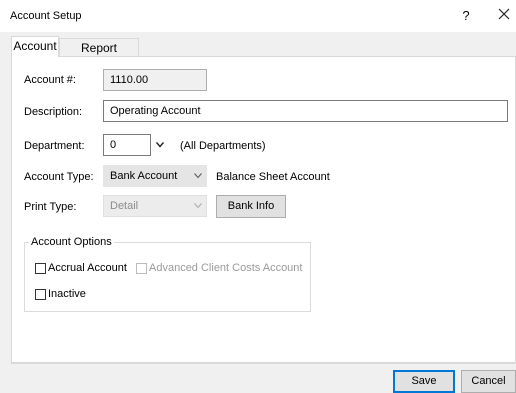 The width and height of the screenshot is (516, 393). What do you see at coordinates (53, 112) in the screenshot?
I see `description-label: Description:` at bounding box center [53, 112].